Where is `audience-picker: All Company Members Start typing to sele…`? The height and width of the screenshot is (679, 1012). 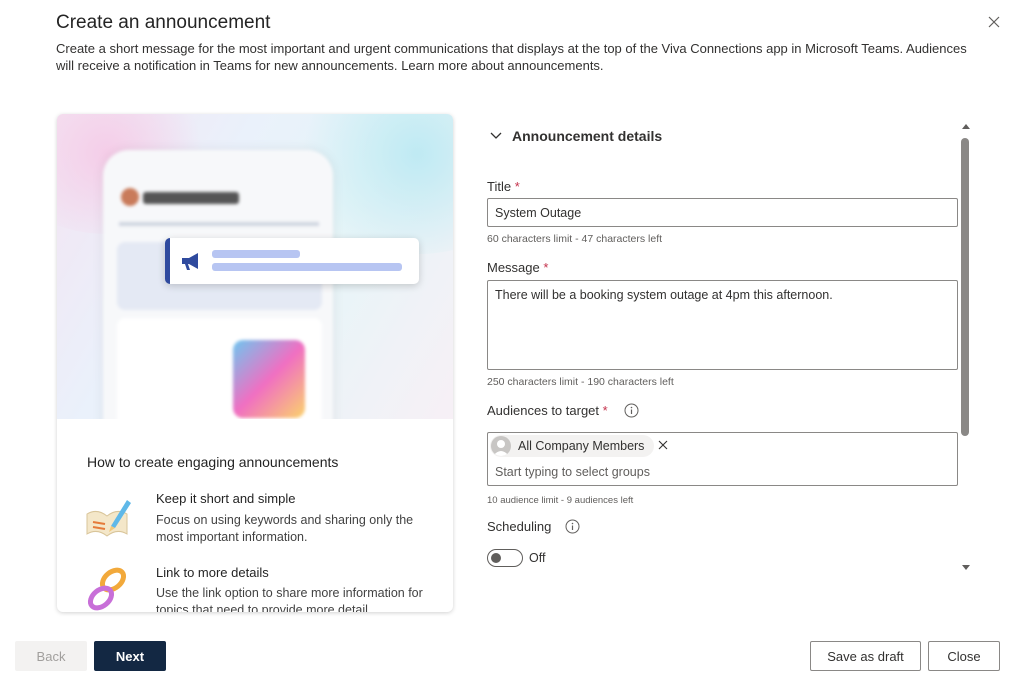 audience-picker: All Company Members Start typing to sele… is located at coordinates (722, 459).